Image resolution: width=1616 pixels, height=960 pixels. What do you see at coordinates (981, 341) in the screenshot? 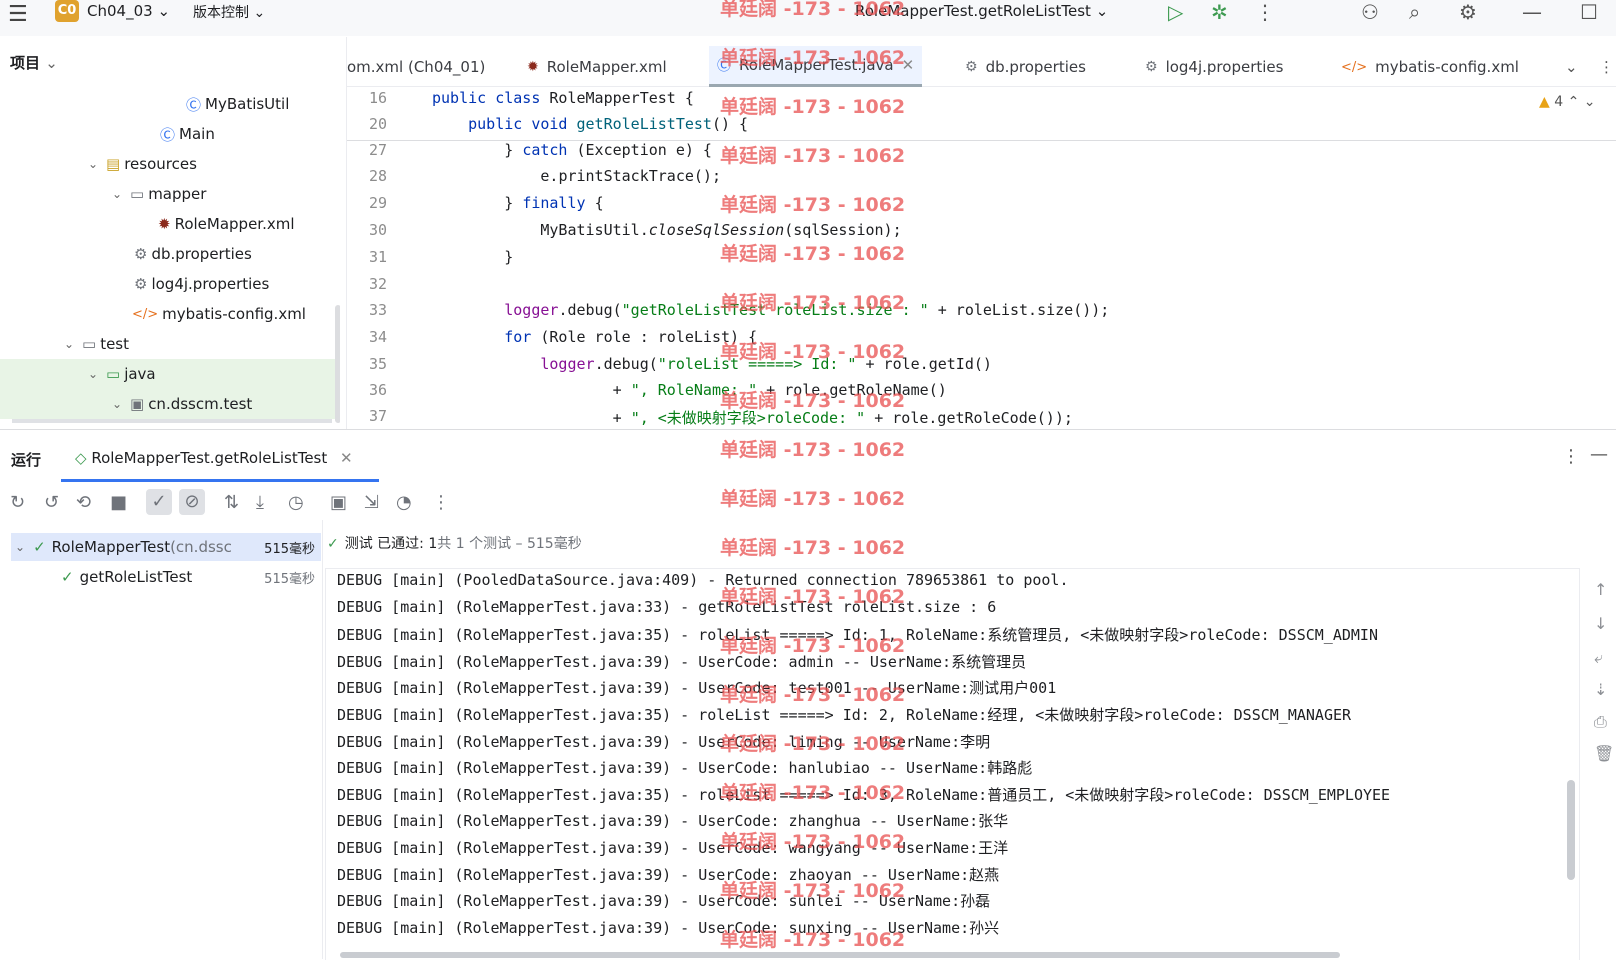
I see `code-line: 34 for (Role role : roleList) {` at bounding box center [981, 341].